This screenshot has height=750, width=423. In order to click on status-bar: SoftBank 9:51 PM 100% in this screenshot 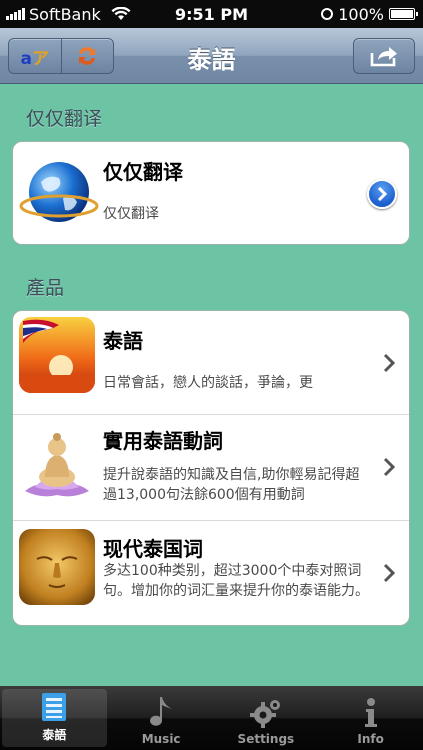, I will do `click(211, 14)`.